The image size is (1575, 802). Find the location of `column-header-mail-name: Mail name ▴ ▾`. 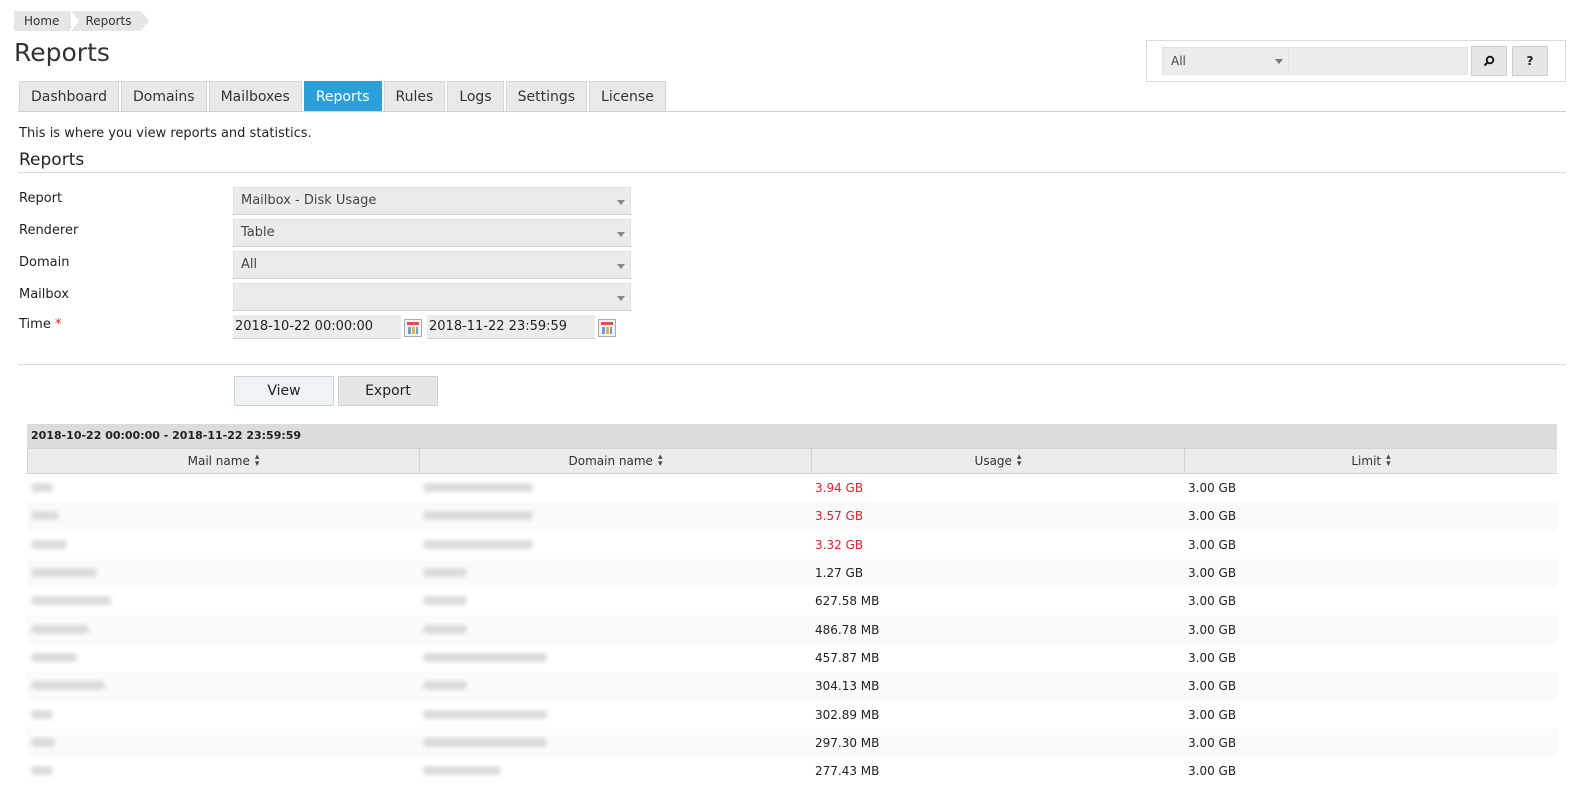

column-header-mail-name: Mail name ▴ ▾ is located at coordinates (223, 460).